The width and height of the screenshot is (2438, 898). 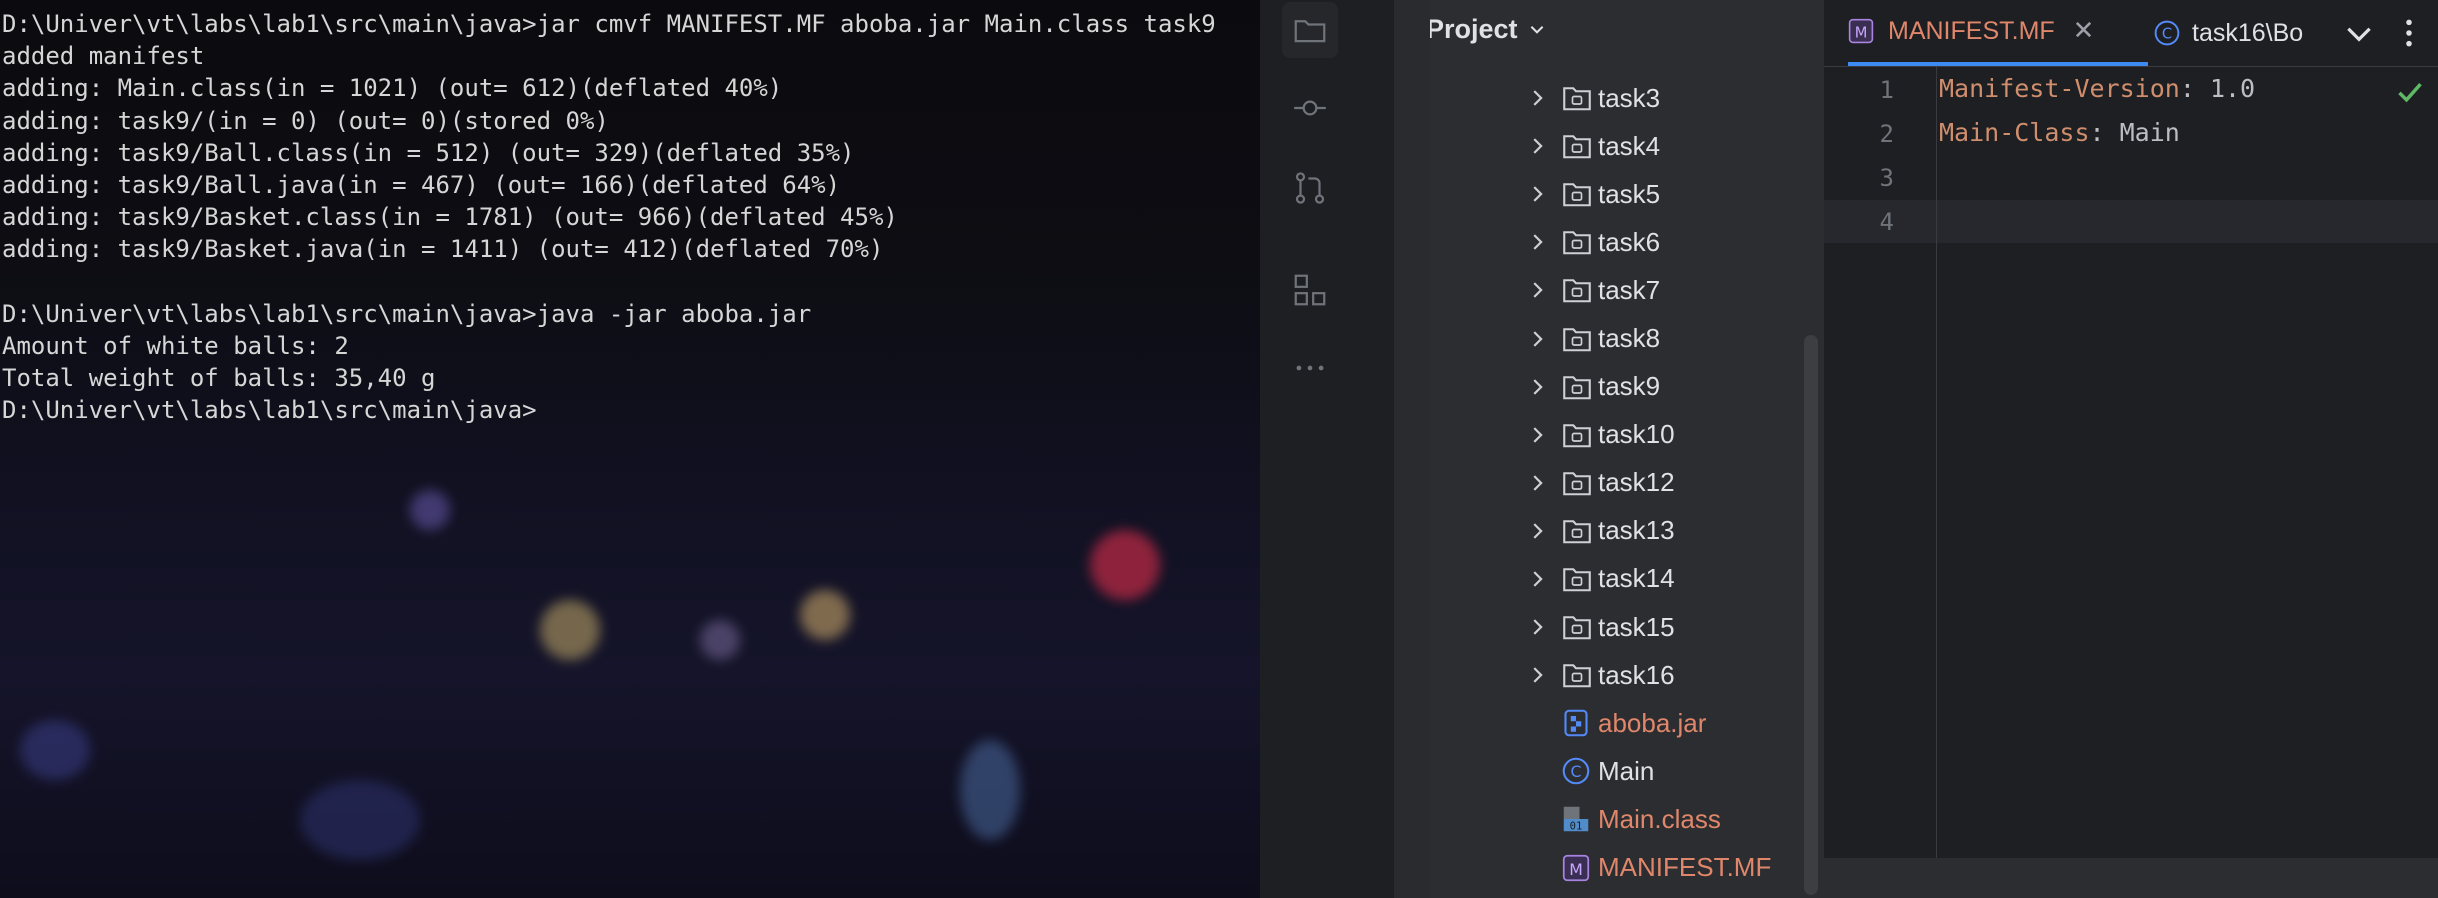 I want to click on structure-icon, so click(x=1310, y=290).